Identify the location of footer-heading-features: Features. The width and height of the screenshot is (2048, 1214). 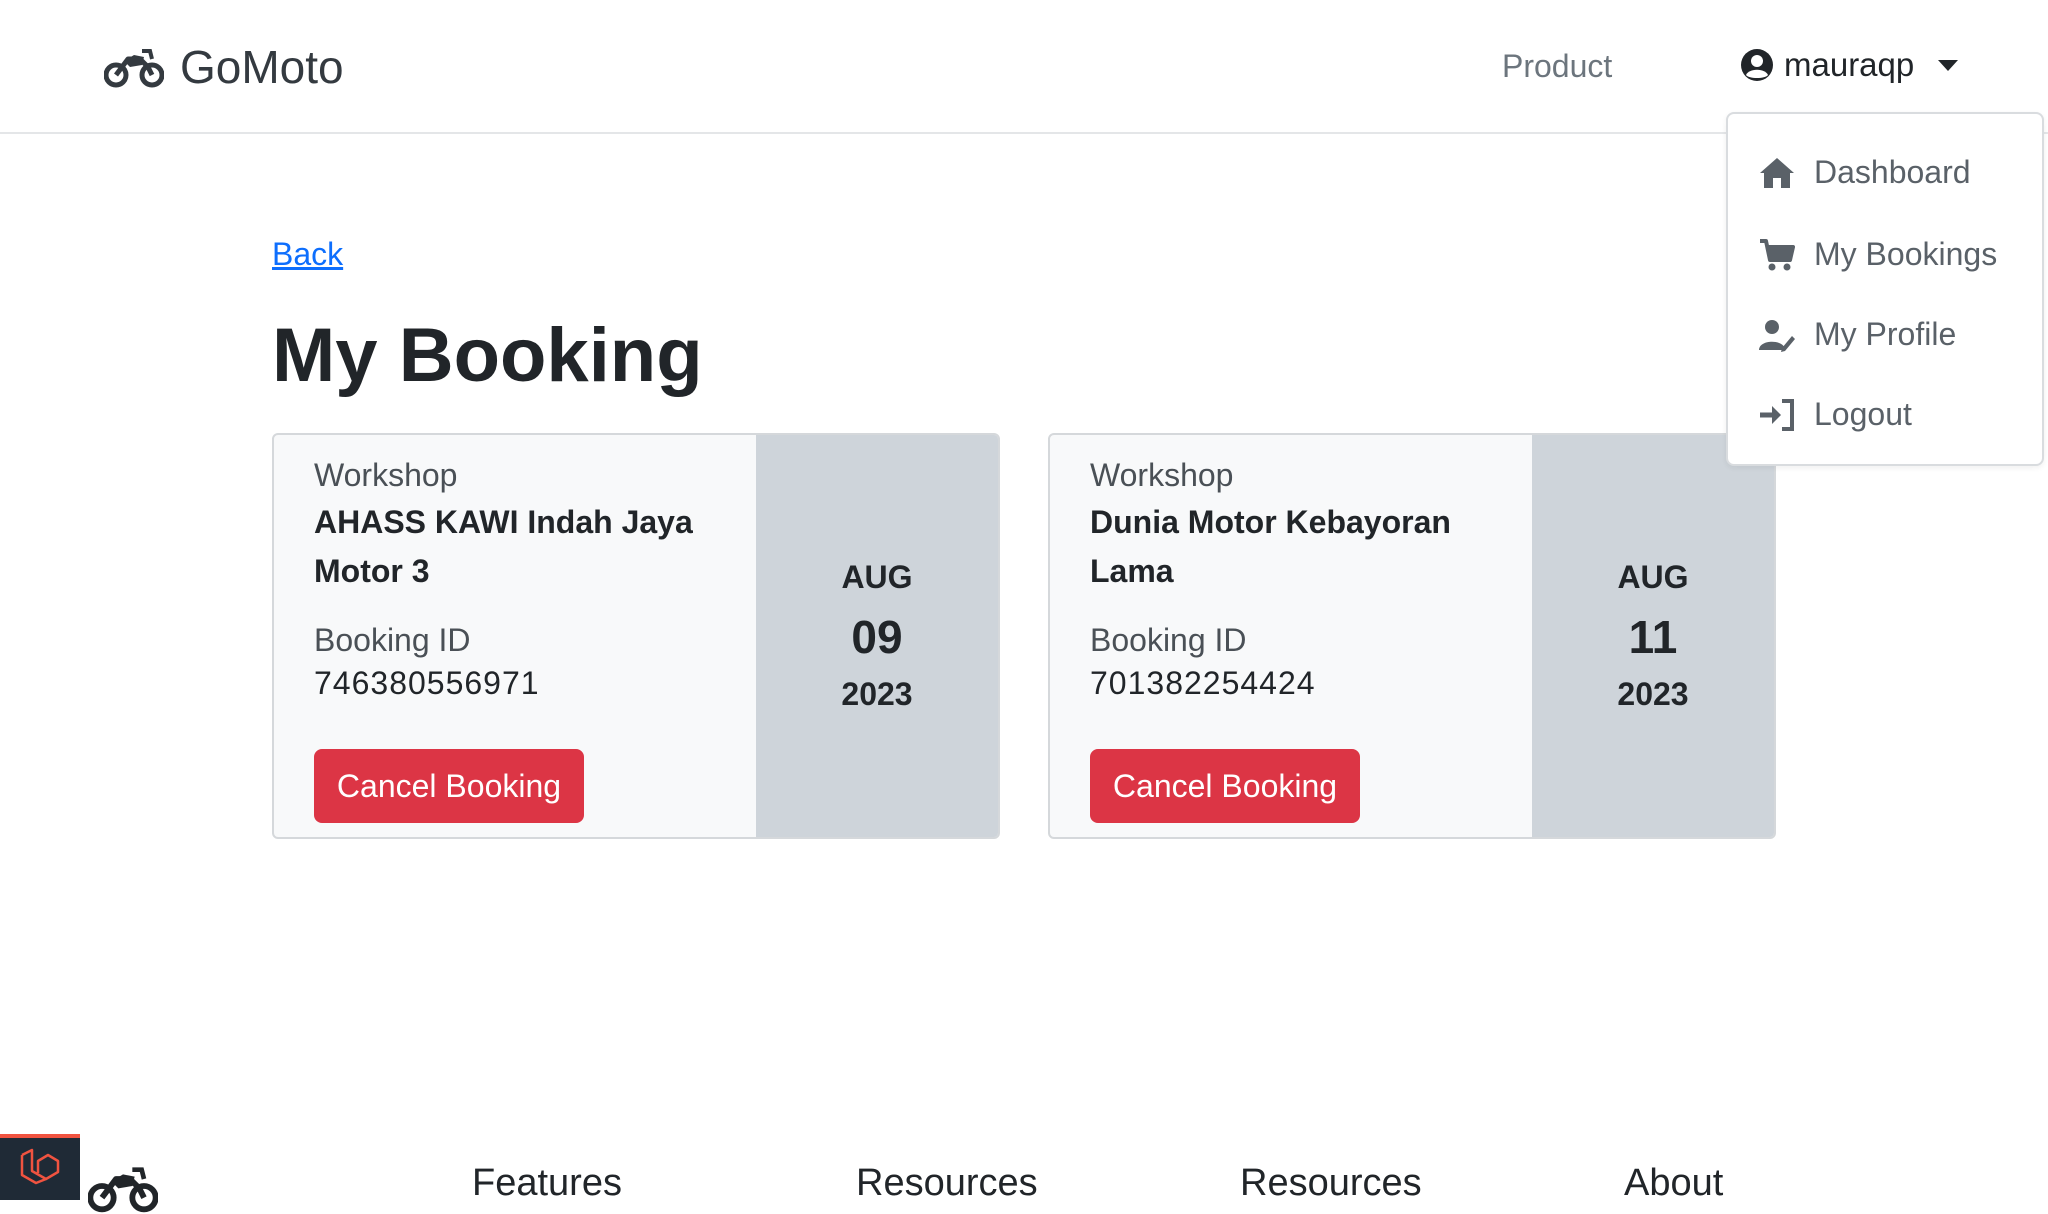
(547, 1183).